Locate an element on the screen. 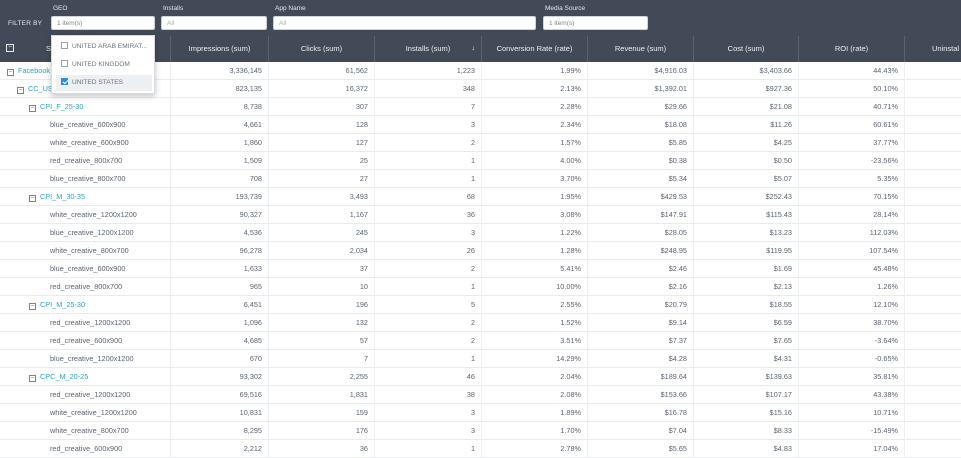 The image size is (961, 458). installs-filter-title: Installs is located at coordinates (173, 8).